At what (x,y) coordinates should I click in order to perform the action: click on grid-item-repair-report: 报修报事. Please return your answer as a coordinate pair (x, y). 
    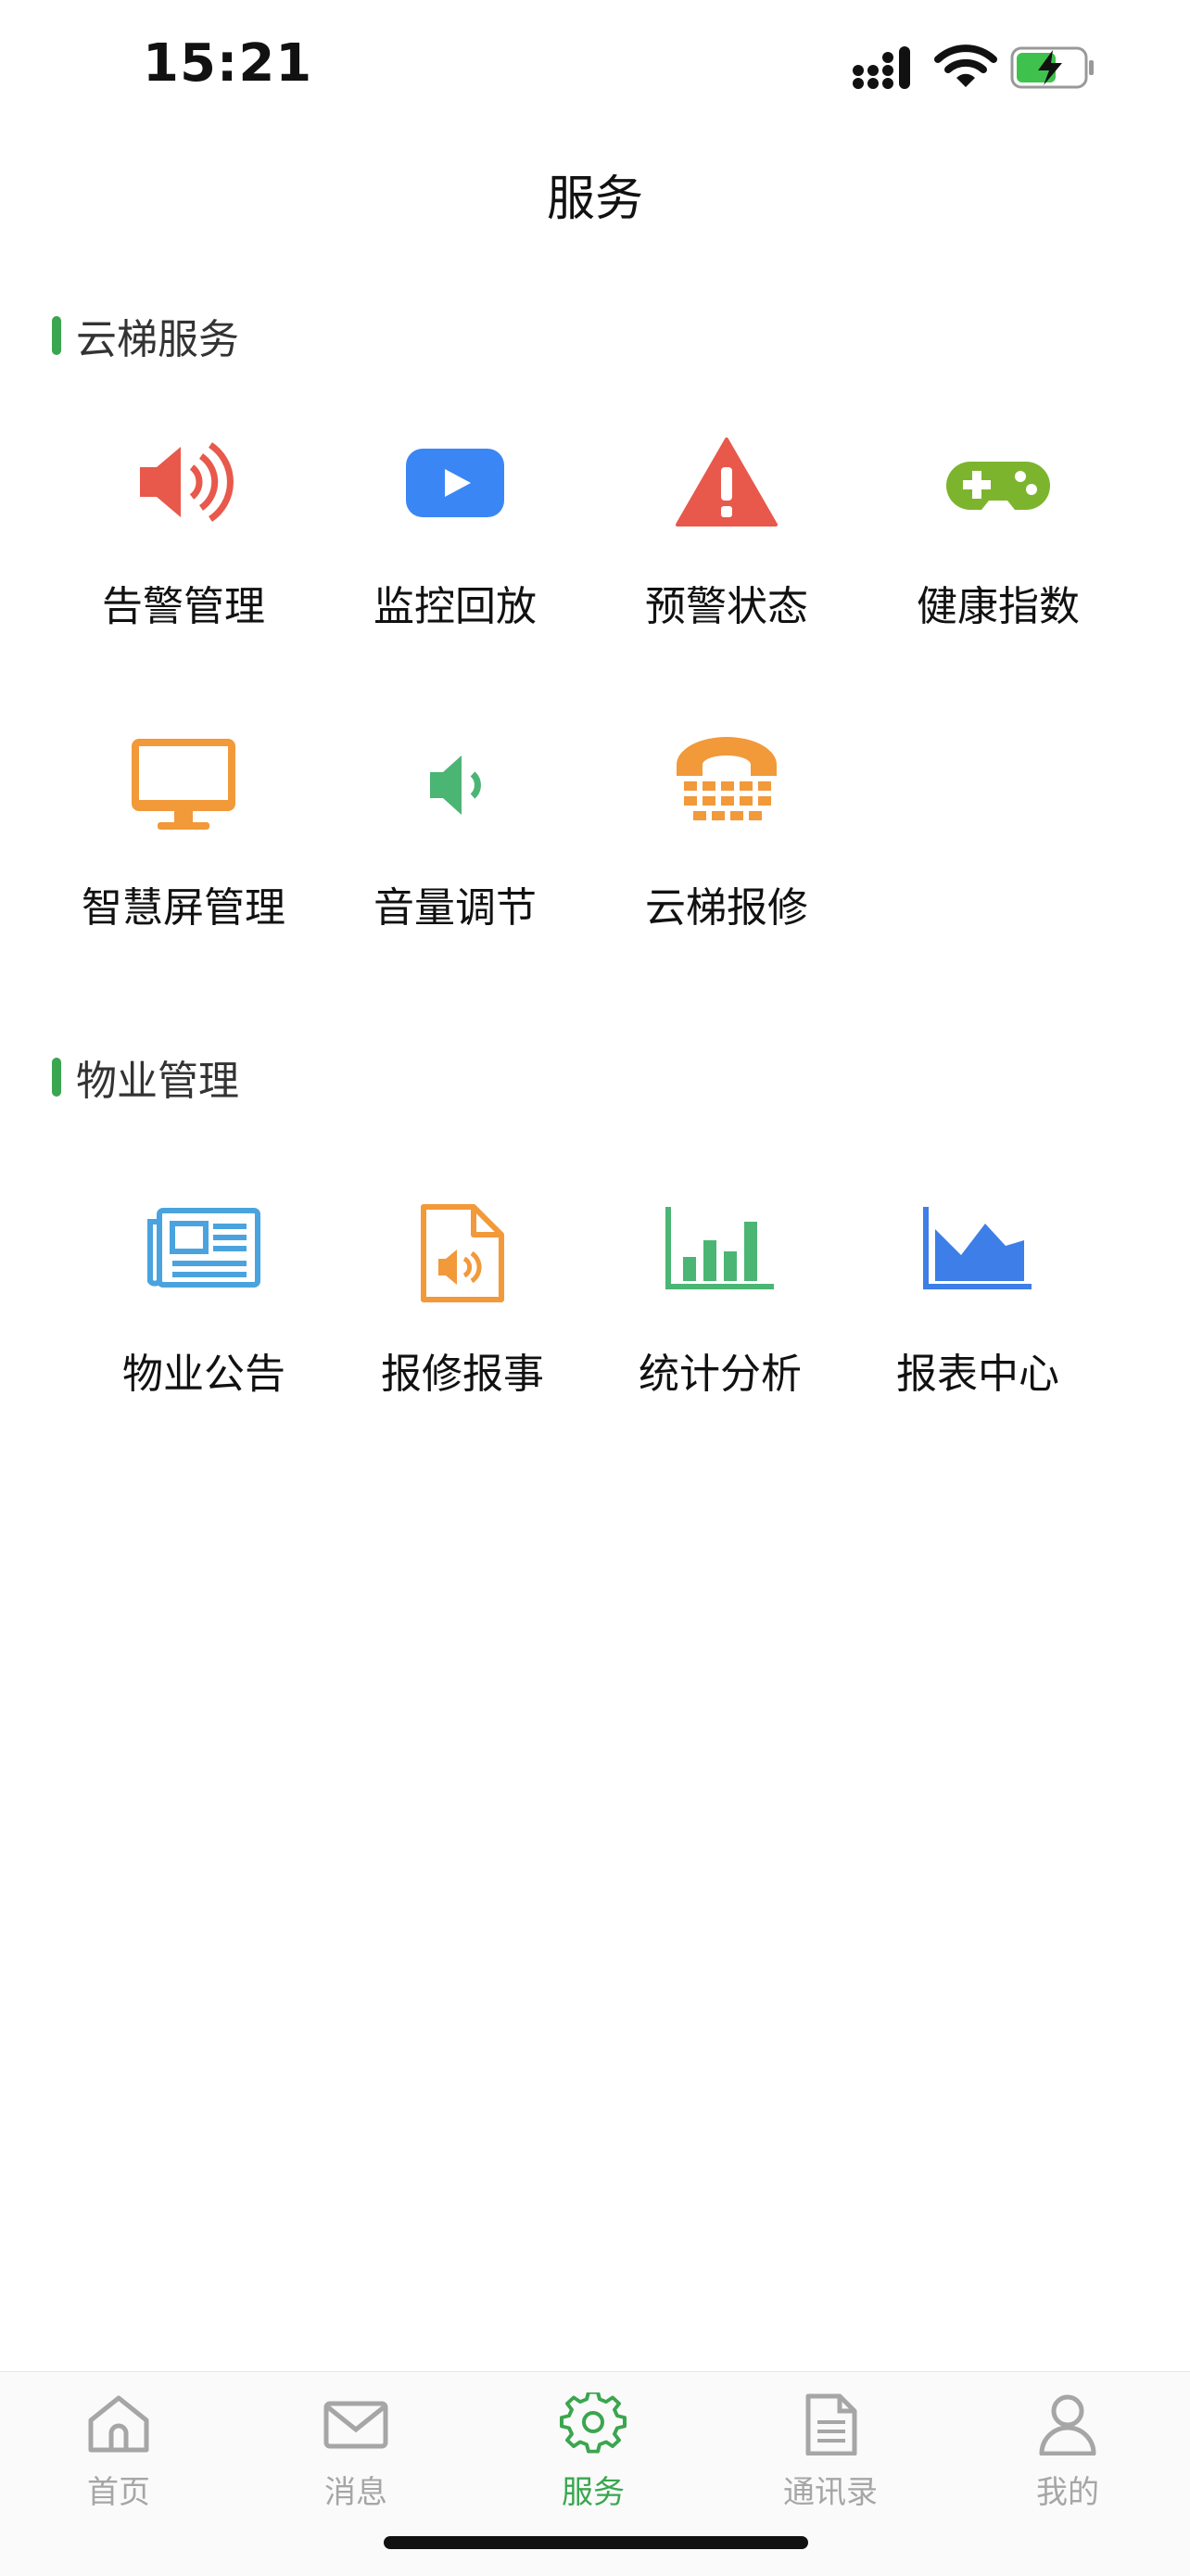
    Looking at the image, I should click on (462, 1323).